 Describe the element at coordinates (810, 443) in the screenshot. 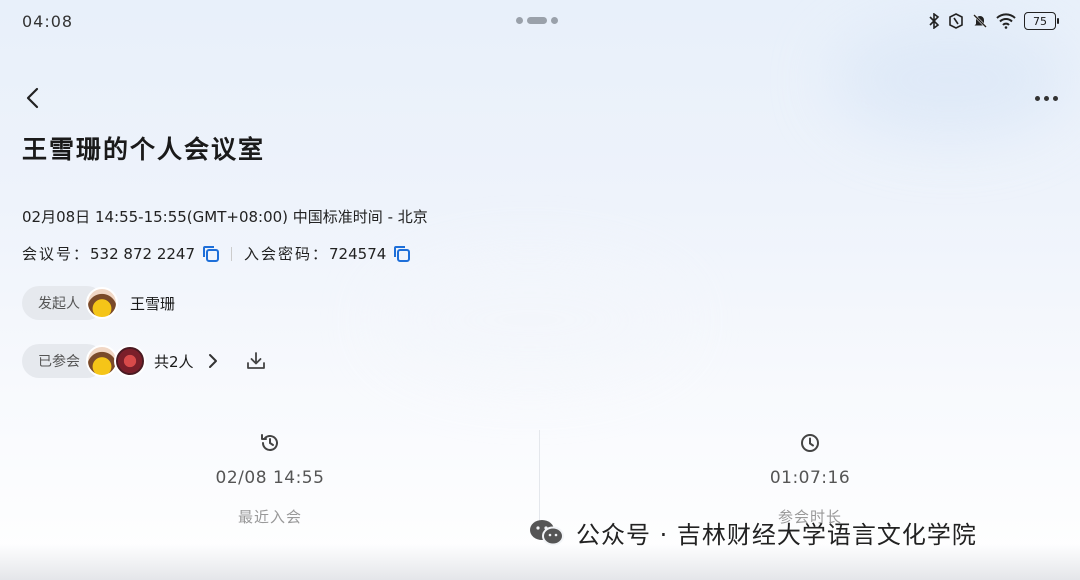

I see `clock-icon` at that location.